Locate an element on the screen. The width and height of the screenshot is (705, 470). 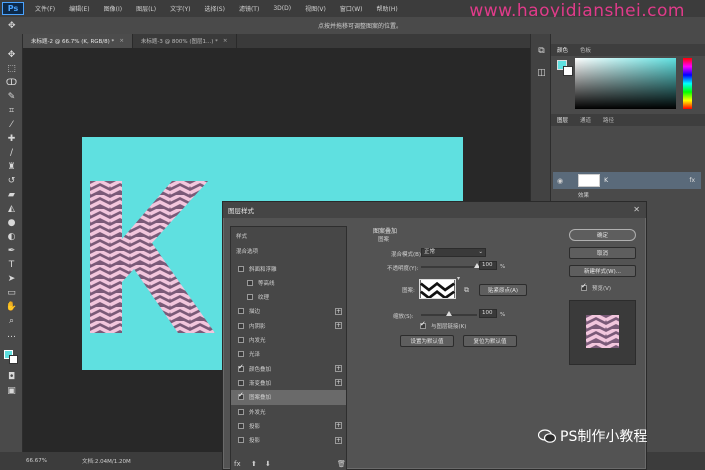
tab-paths: 路径 is located at coordinates (608, 120).